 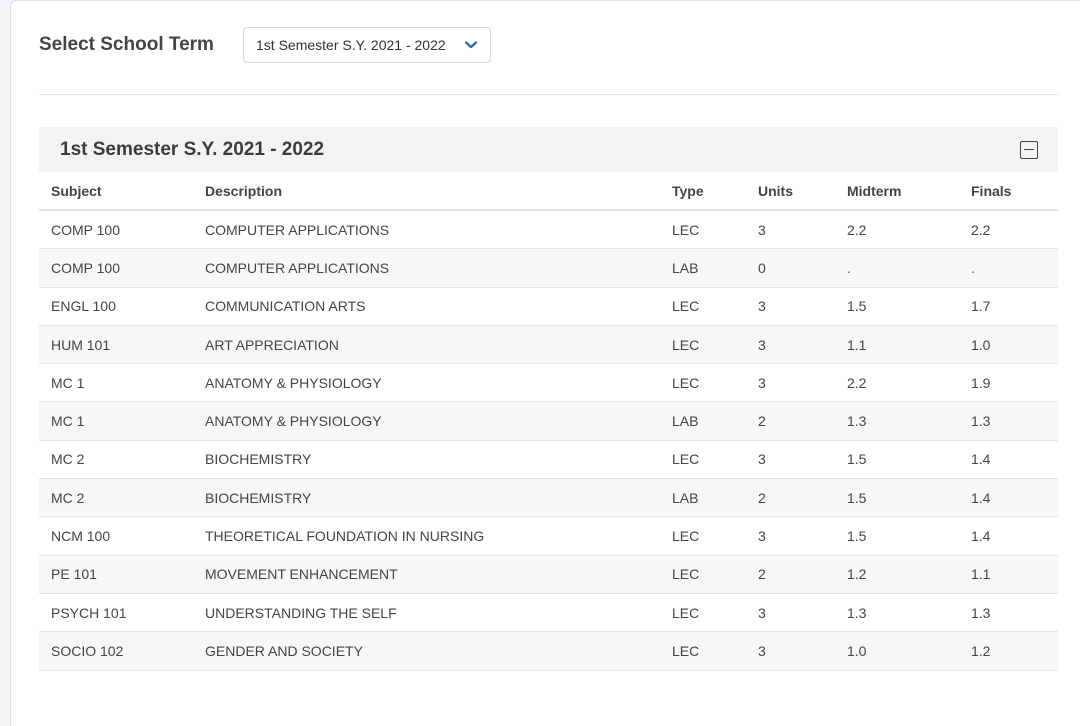 I want to click on column-header-type: Type, so click(x=715, y=191).